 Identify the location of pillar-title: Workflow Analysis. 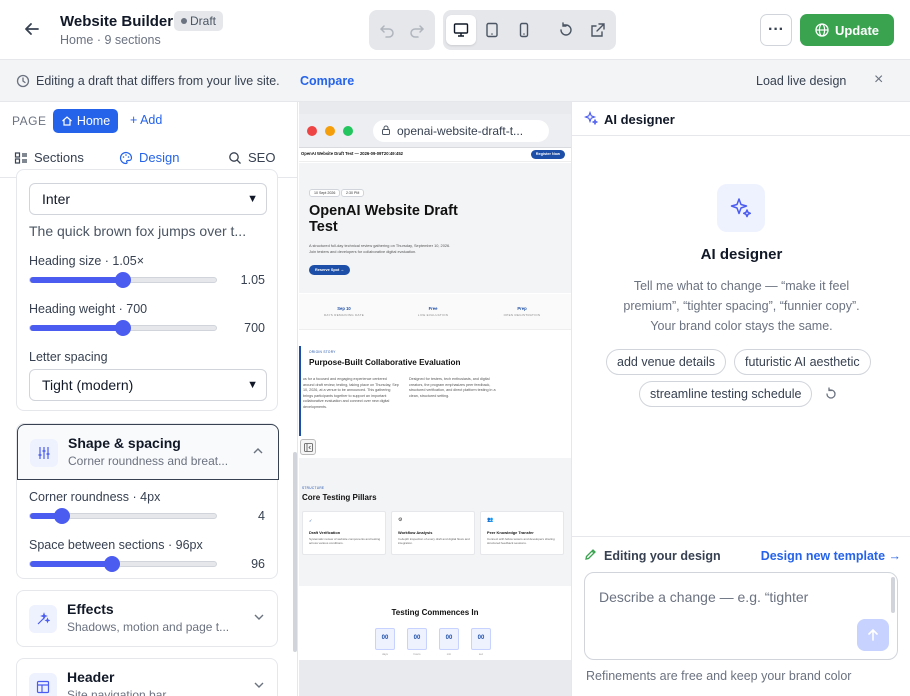
(415, 532).